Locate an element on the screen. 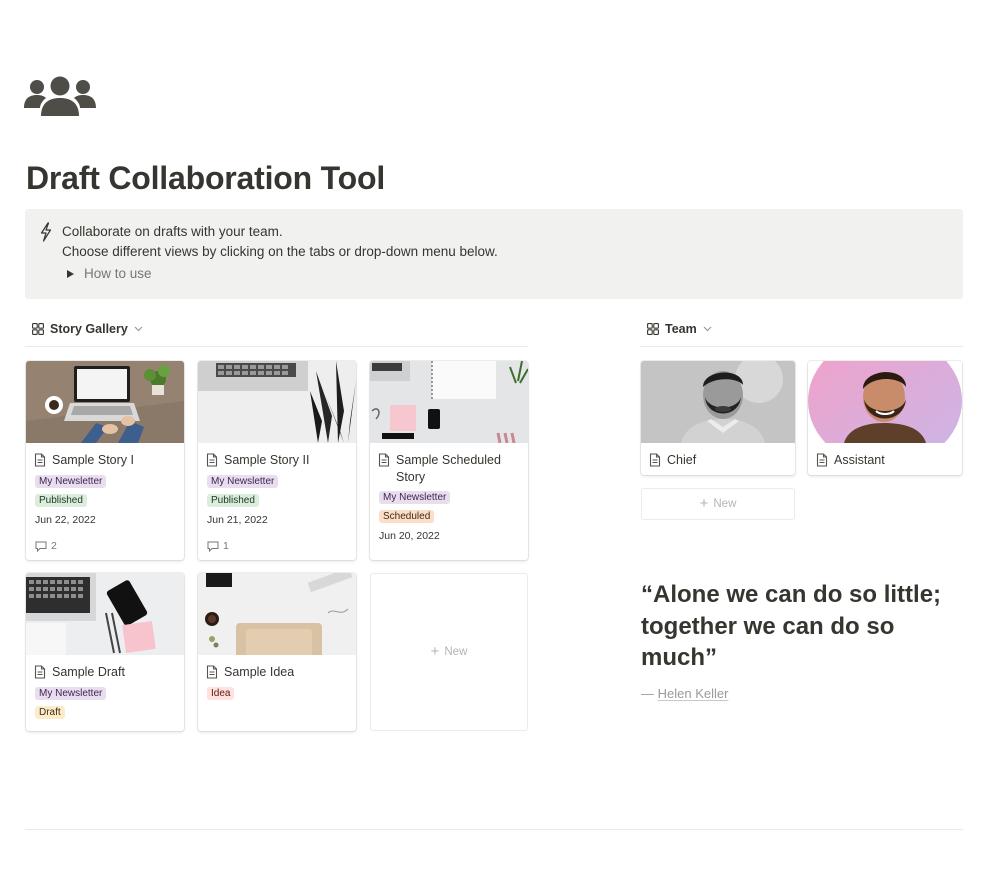 The height and width of the screenshot is (885, 1005). toggle-label: How to use is located at coordinates (118, 273).